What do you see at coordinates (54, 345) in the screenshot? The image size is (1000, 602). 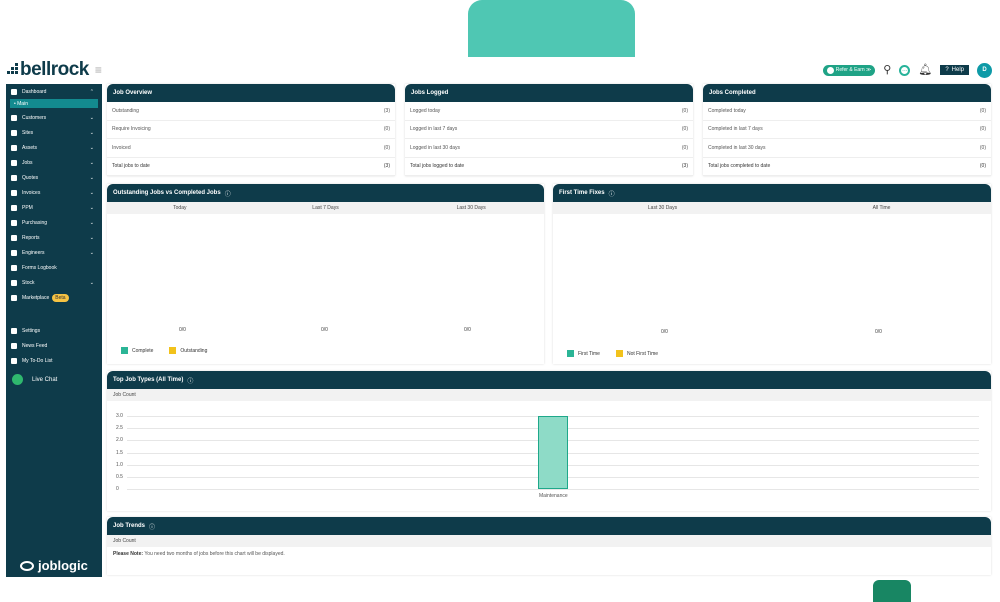 I see `sidebar-item-news-feed: News Feed` at bounding box center [54, 345].